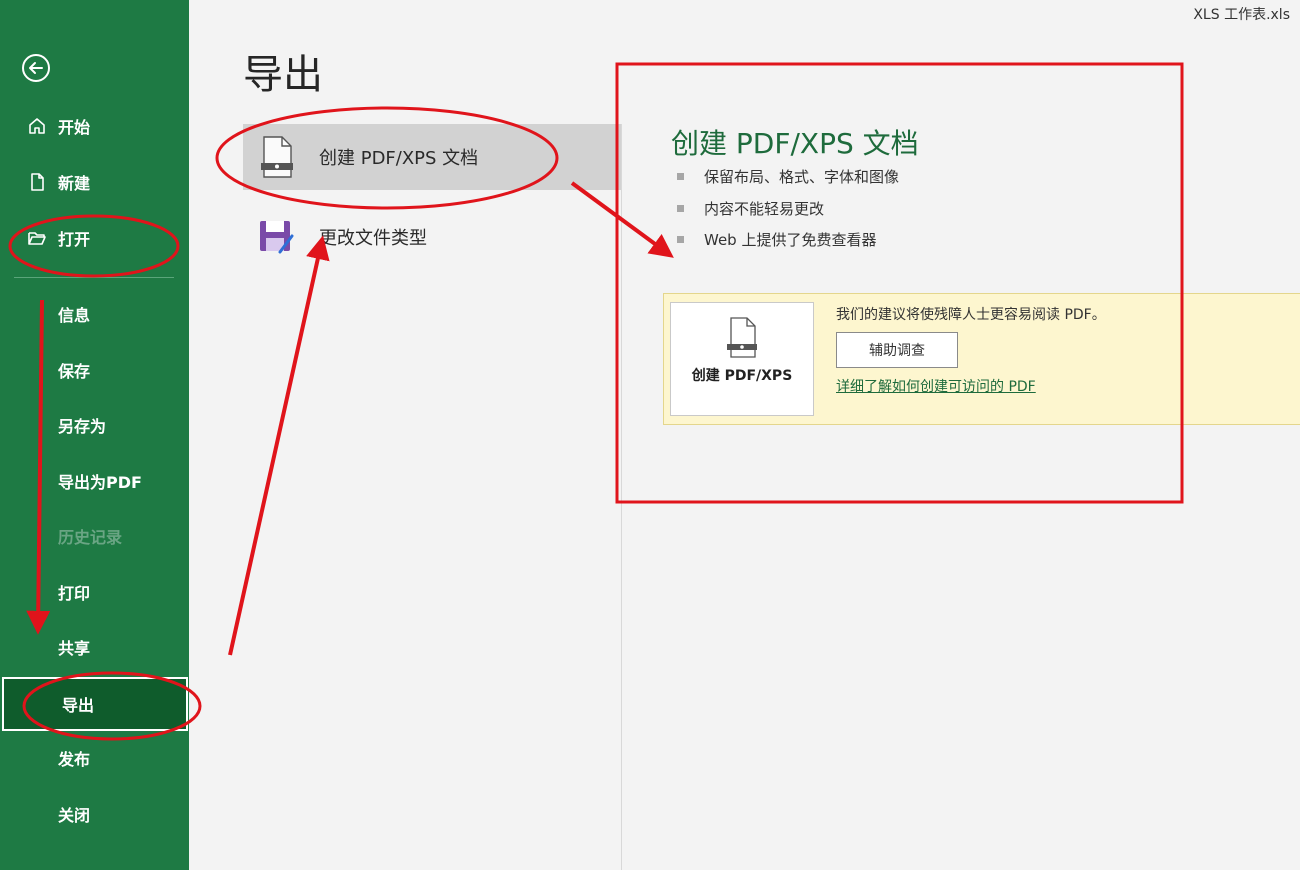  What do you see at coordinates (74, 648) in the screenshot?
I see `nav-item-label: 共享` at bounding box center [74, 648].